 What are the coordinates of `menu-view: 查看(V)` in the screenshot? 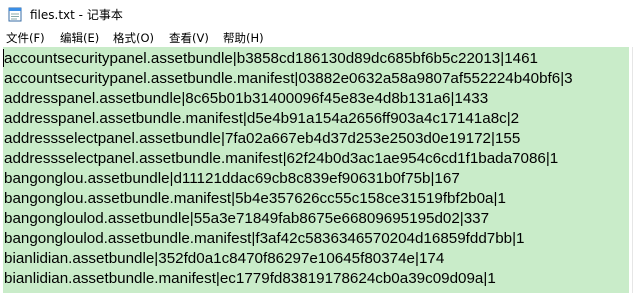 It's located at (189, 38).